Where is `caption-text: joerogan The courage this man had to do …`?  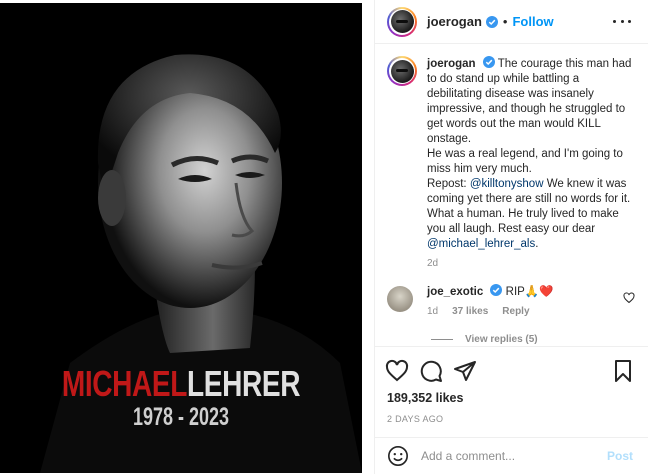
caption-text: joerogan The courage this man had to do … is located at coordinates (532, 154).